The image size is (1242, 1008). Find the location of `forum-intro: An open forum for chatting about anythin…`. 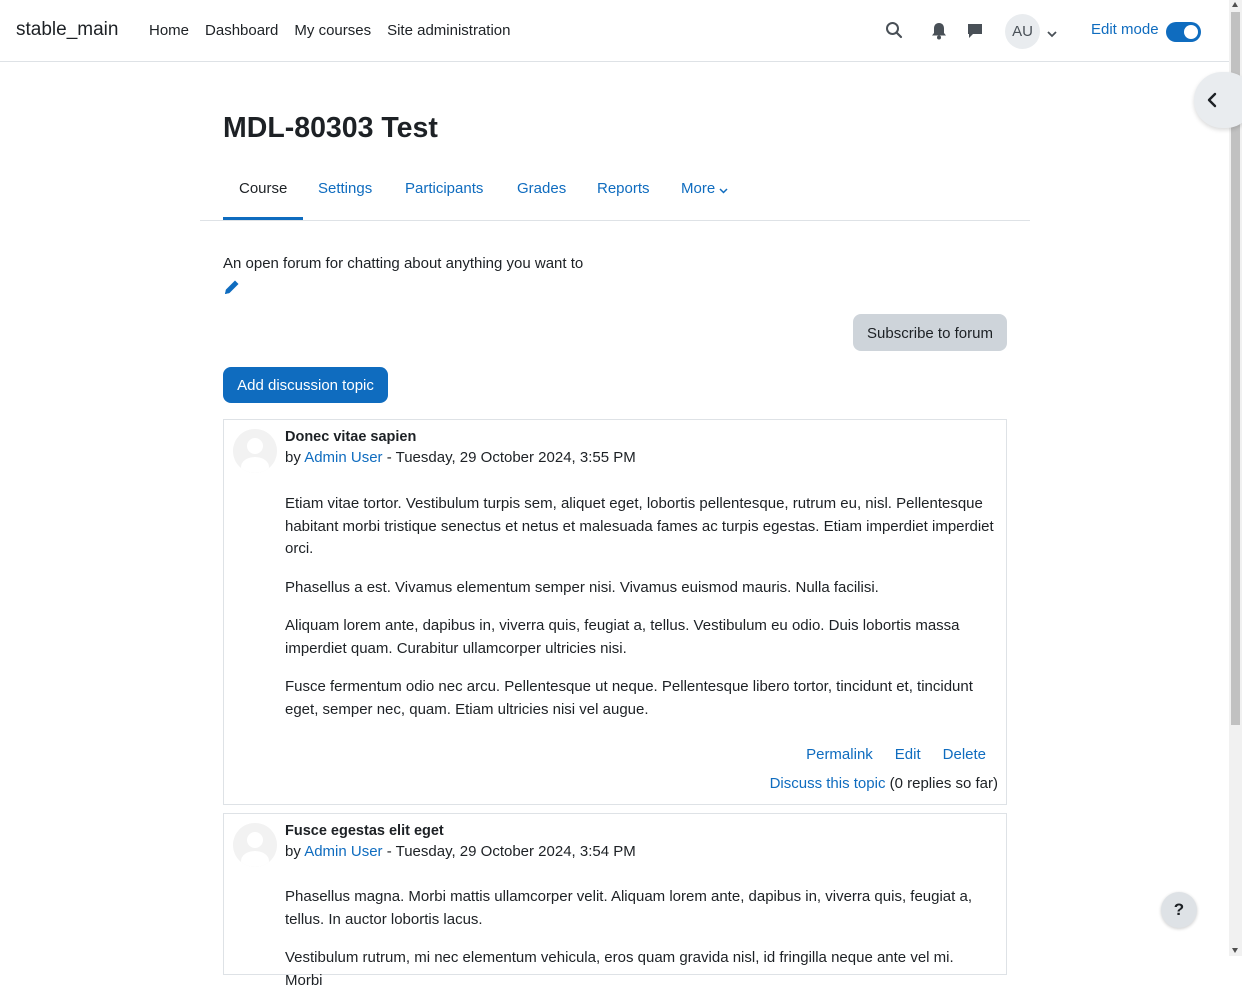

forum-intro: An open forum for chatting about anythin… is located at coordinates (403, 263).